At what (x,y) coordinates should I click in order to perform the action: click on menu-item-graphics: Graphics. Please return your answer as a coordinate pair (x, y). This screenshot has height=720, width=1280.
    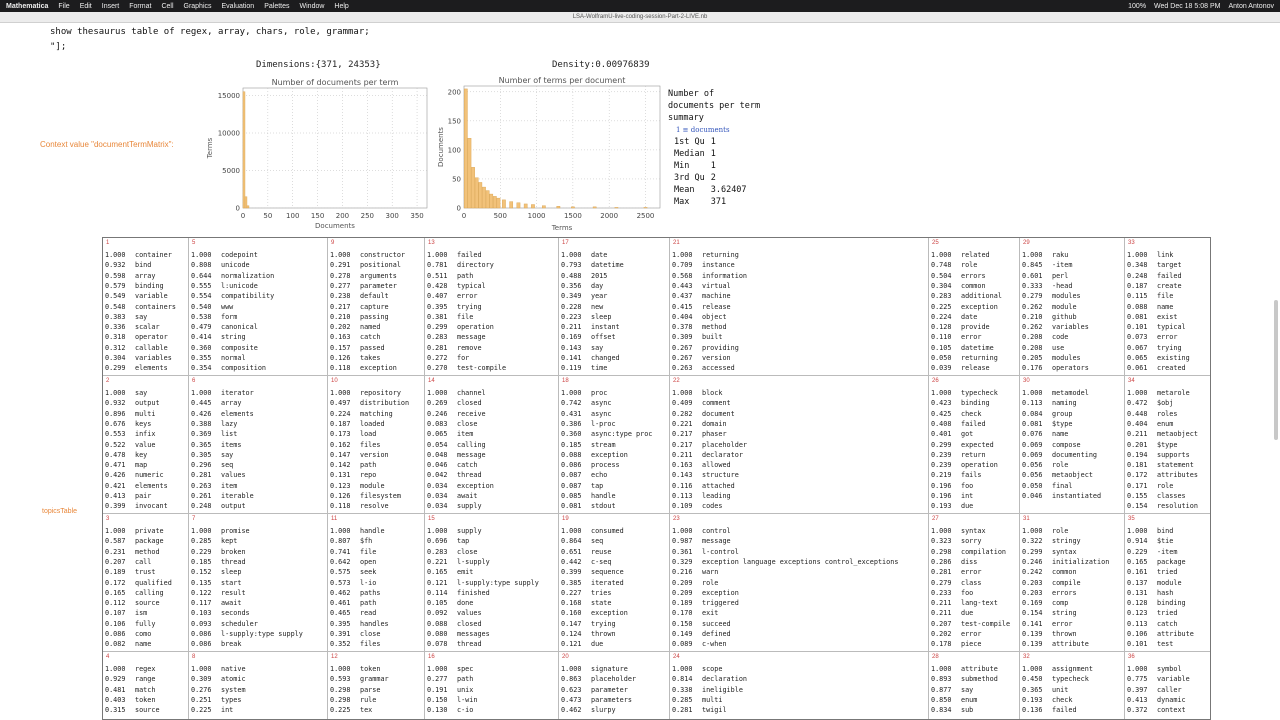
    Looking at the image, I should click on (198, 6).